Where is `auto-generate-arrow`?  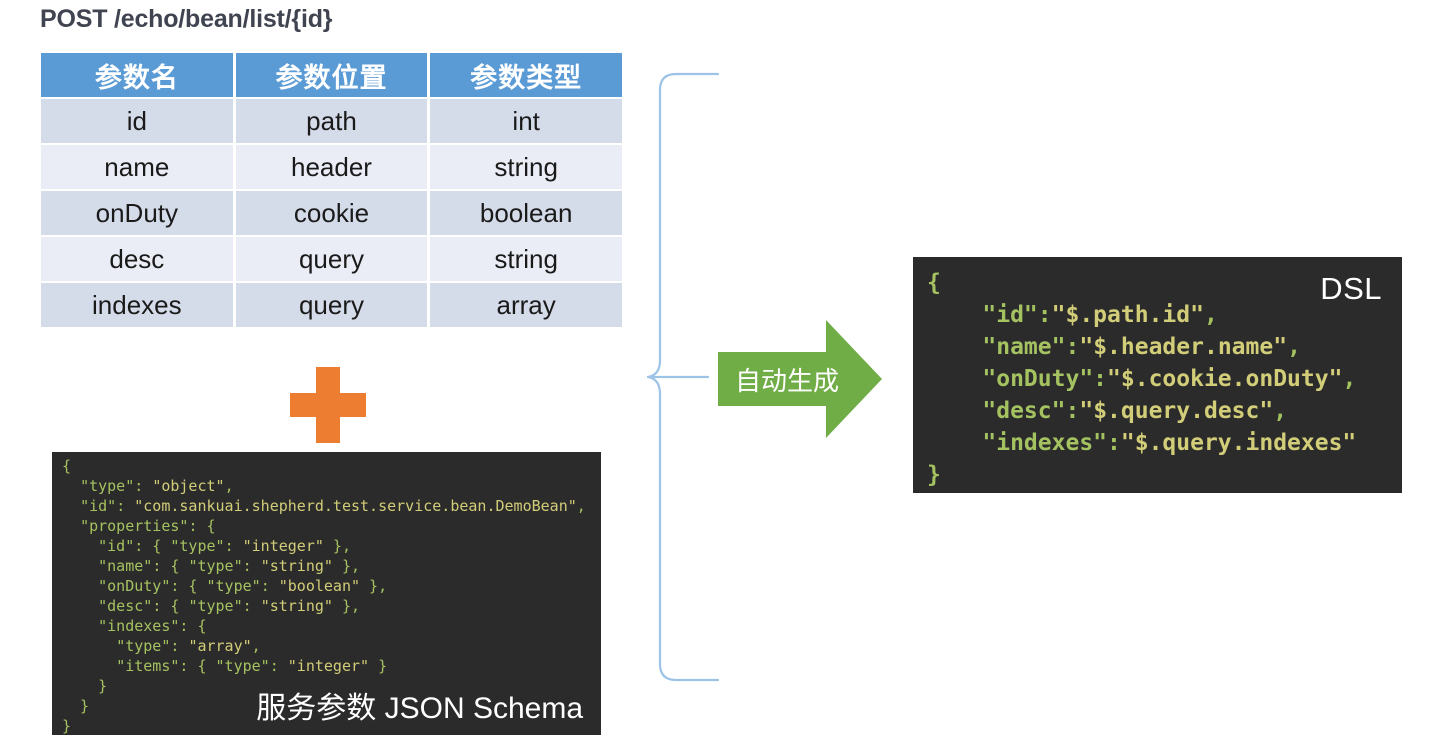 auto-generate-arrow is located at coordinates (800, 379).